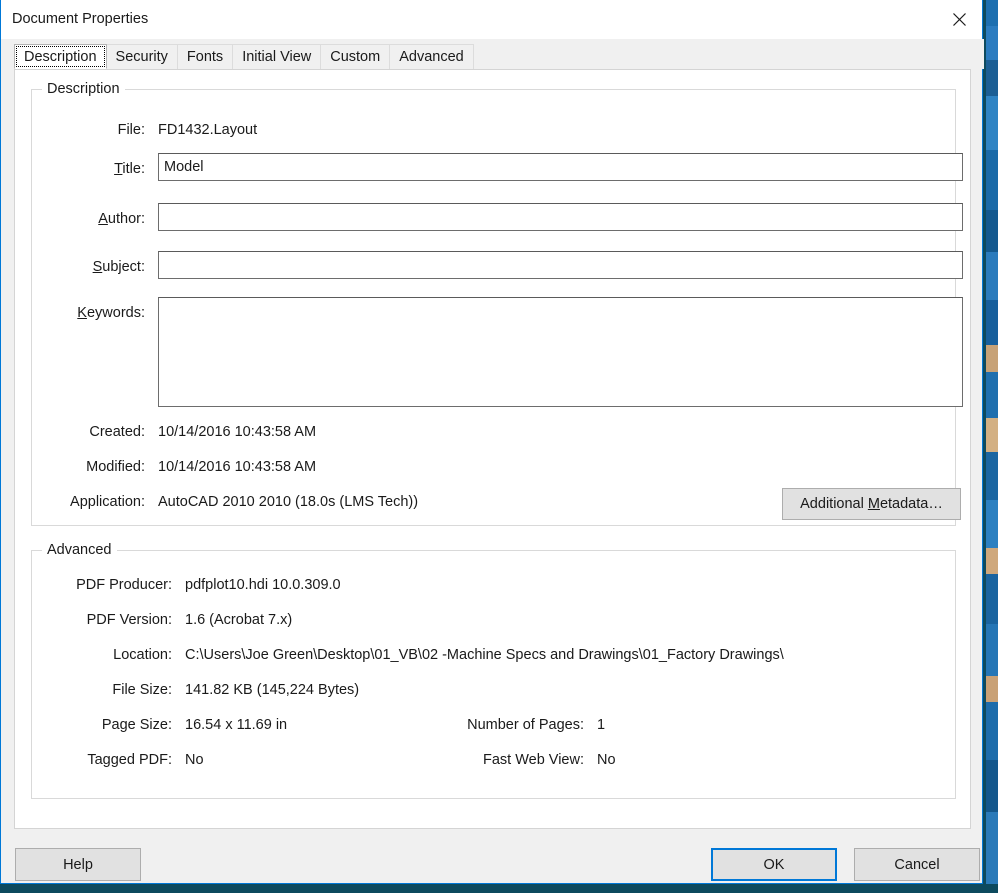  I want to click on modified-label: Modified:, so click(115, 467).